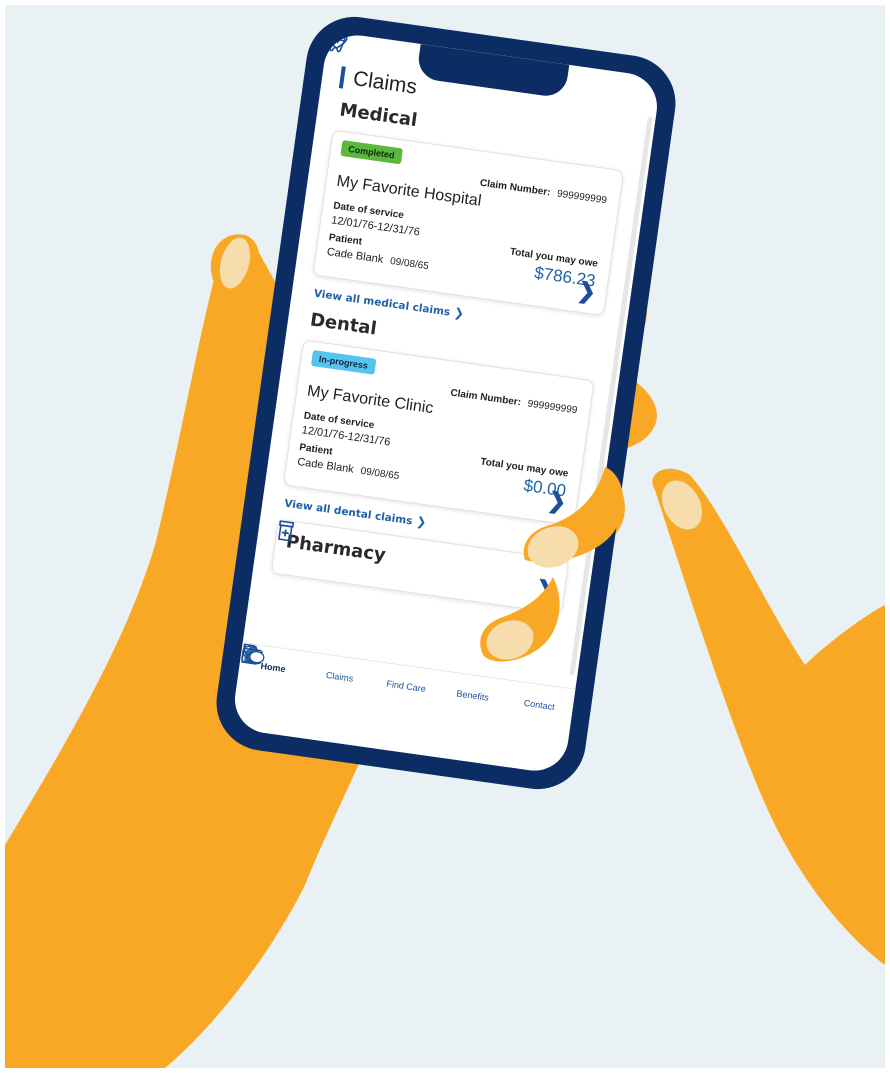 The height and width of the screenshot is (1073, 890). I want to click on nav-find-care-label: Find Care, so click(406, 686).